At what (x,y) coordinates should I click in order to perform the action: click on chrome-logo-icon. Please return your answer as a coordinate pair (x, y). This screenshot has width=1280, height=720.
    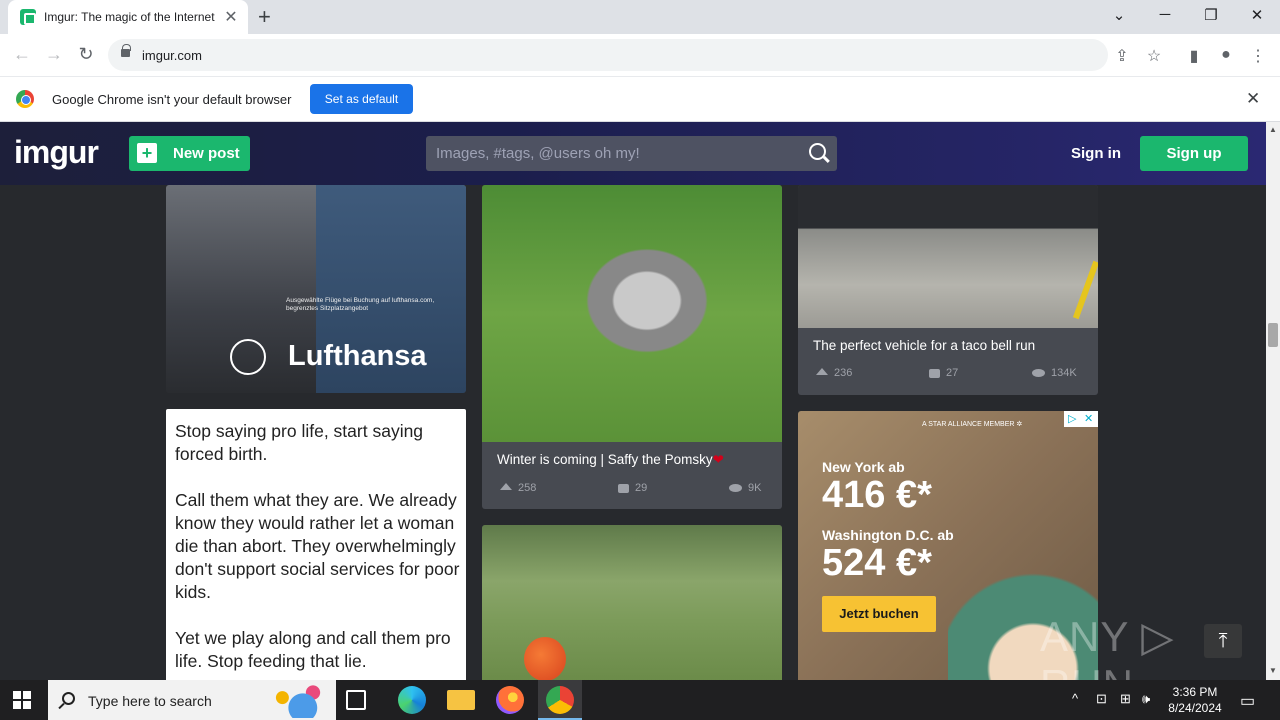
    Looking at the image, I should click on (25, 99).